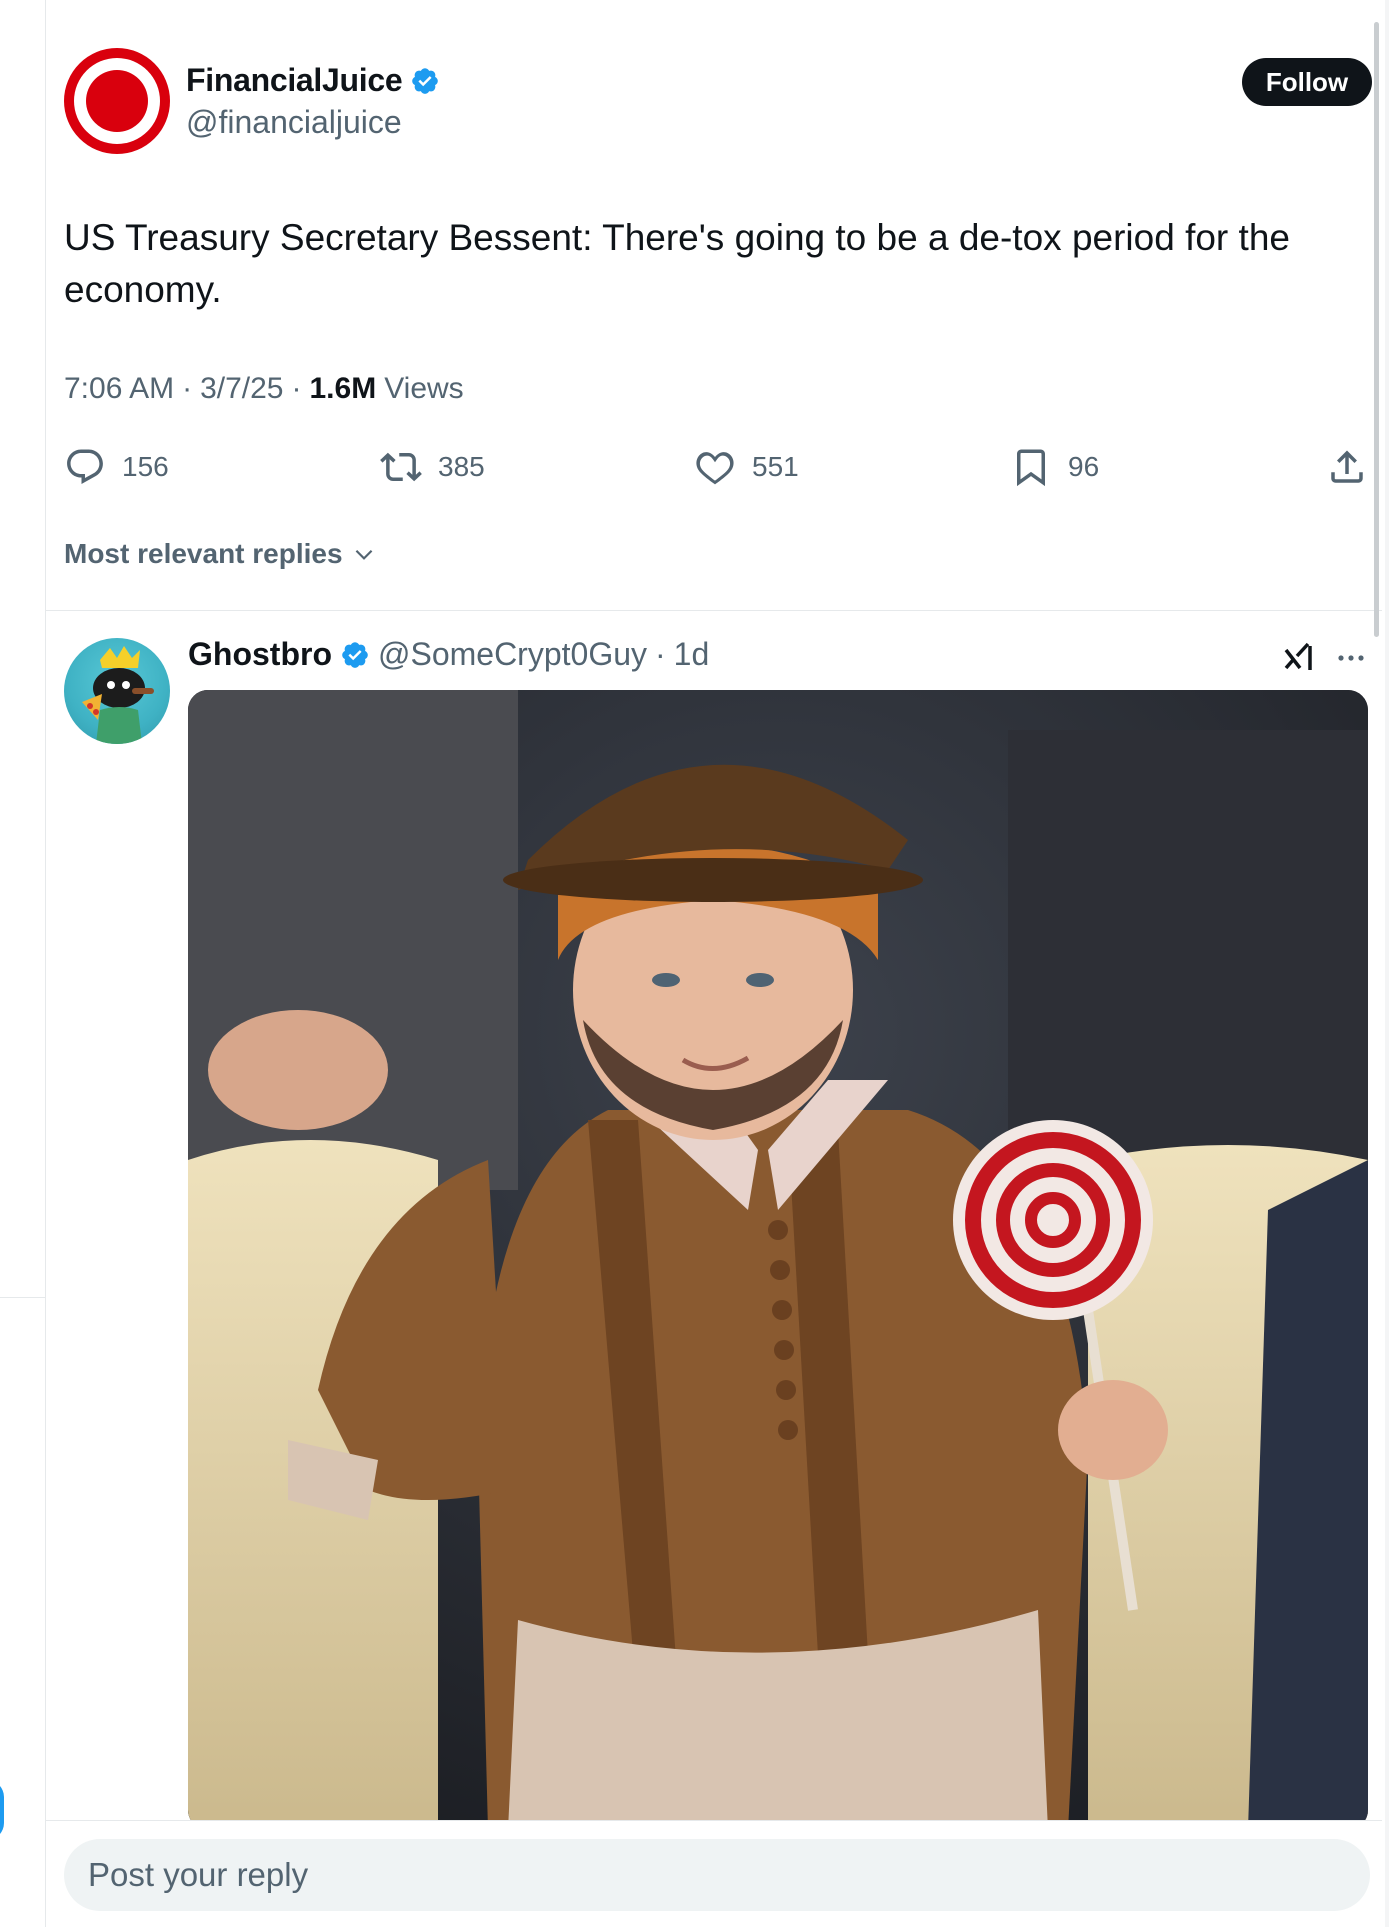 Image resolution: width=1389 pixels, height=1927 pixels. I want to click on author-handle: @financialjuice, so click(294, 122).